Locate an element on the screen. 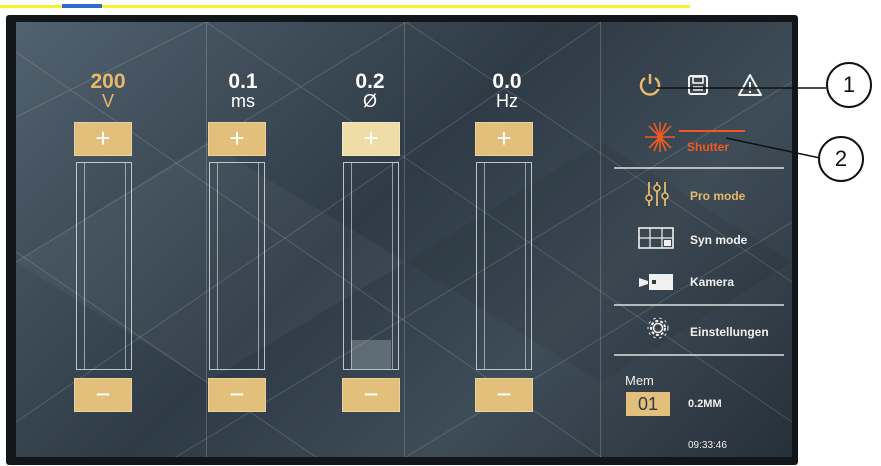 This screenshot has width=881, height=466. callout-lines is located at coordinates (741, 123).